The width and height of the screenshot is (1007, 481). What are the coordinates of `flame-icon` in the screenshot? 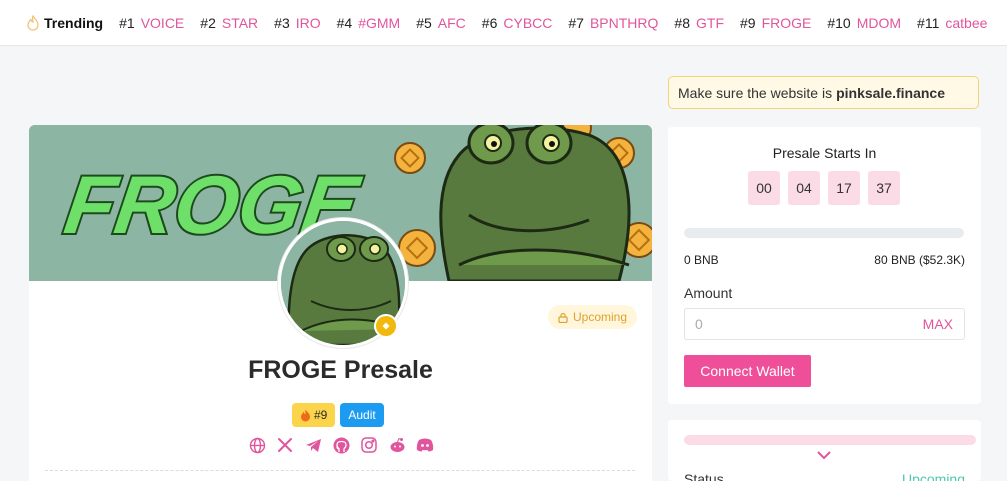 It's located at (33, 22).